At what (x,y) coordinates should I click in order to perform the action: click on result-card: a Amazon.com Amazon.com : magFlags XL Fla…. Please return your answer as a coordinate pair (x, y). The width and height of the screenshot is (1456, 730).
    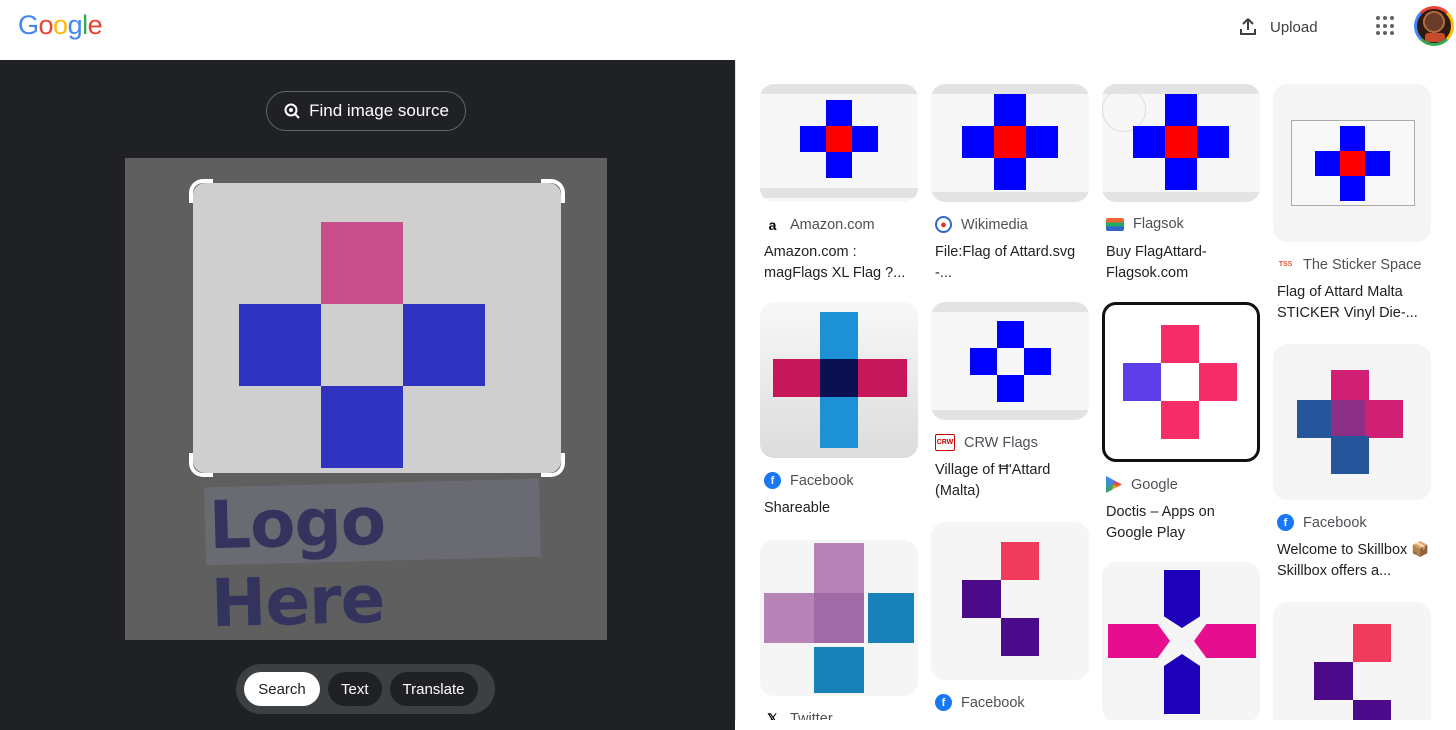
    Looking at the image, I should click on (839, 189).